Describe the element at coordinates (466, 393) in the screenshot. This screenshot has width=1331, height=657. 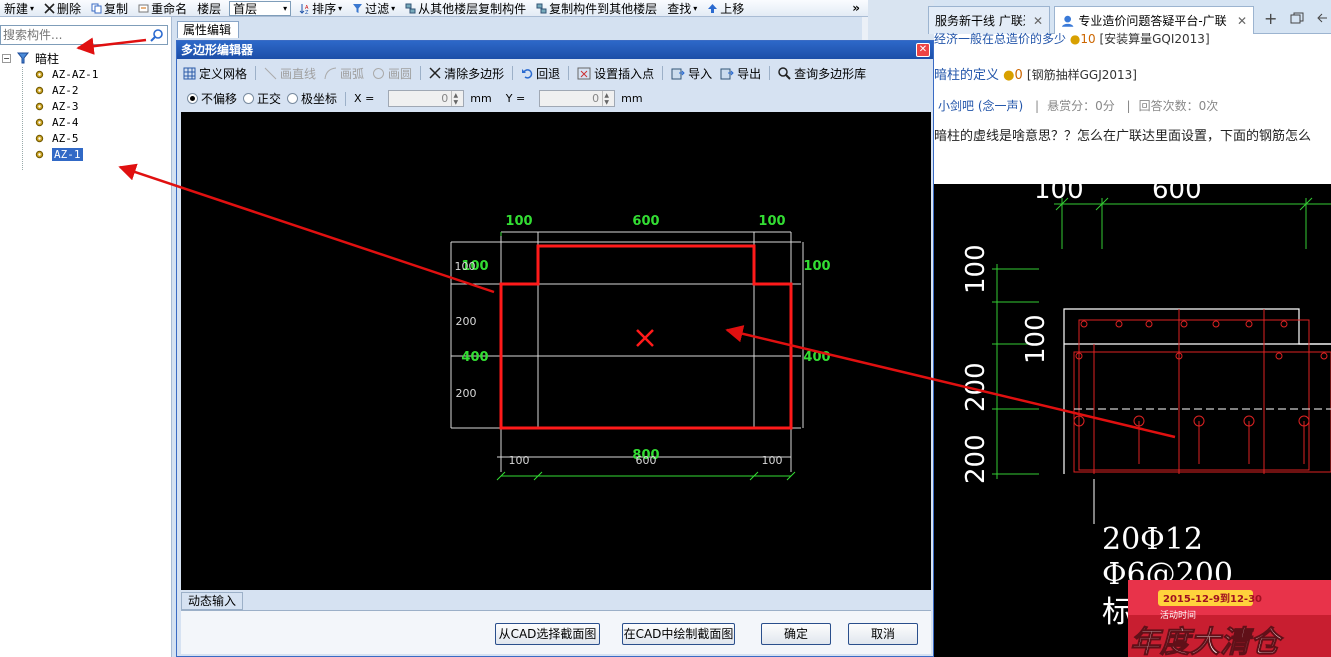
I see `grid-left-bottom: 200` at that location.